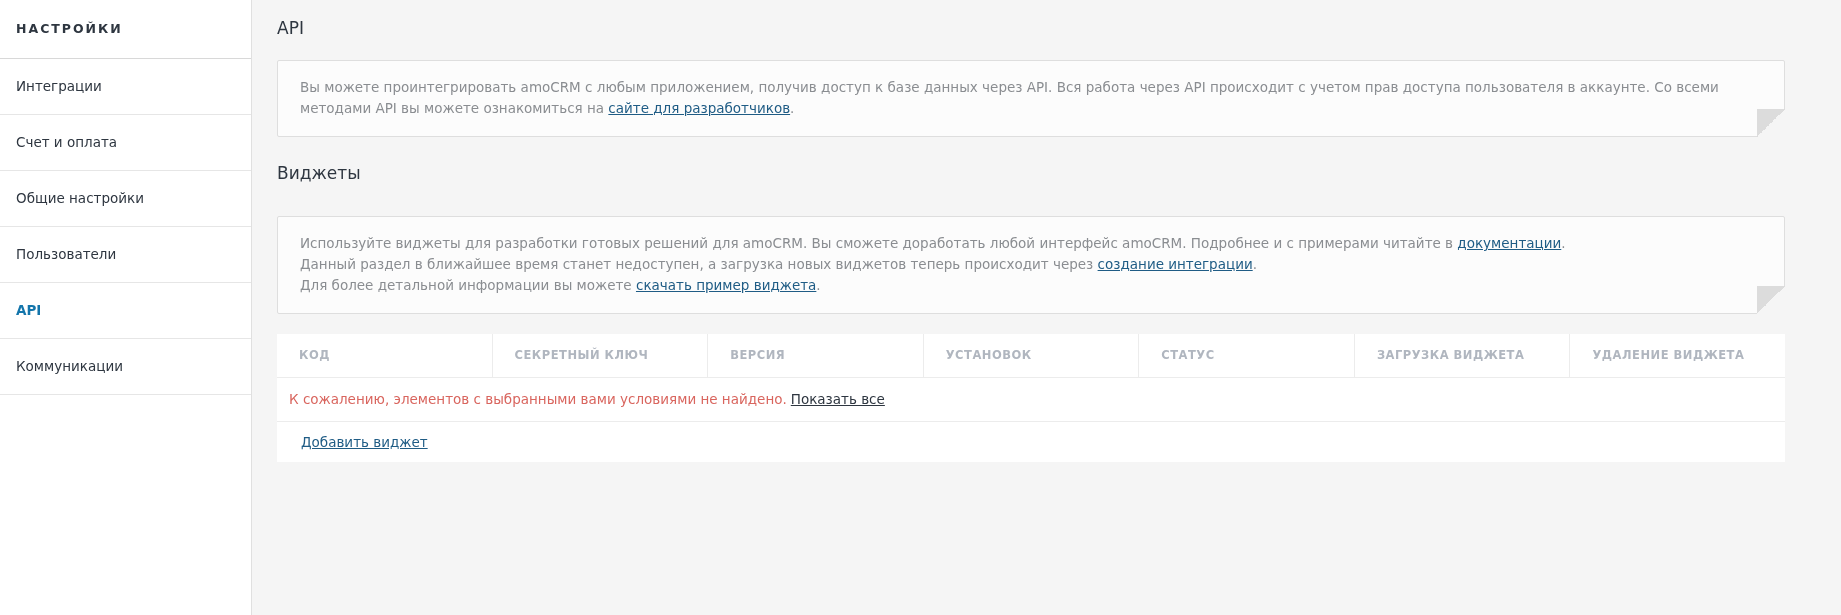 Image resolution: width=1841 pixels, height=615 pixels. Describe the element at coordinates (1247, 355) in the screenshot. I see `column-header: СТАТУС` at that location.